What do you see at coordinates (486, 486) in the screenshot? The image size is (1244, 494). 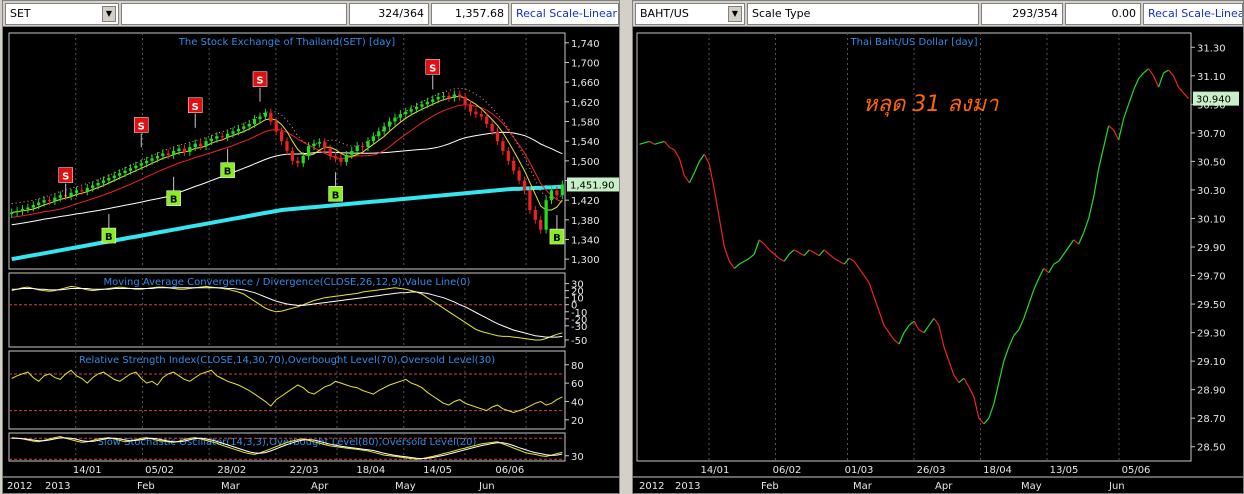 I see `x-month-label: Jun` at bounding box center [486, 486].